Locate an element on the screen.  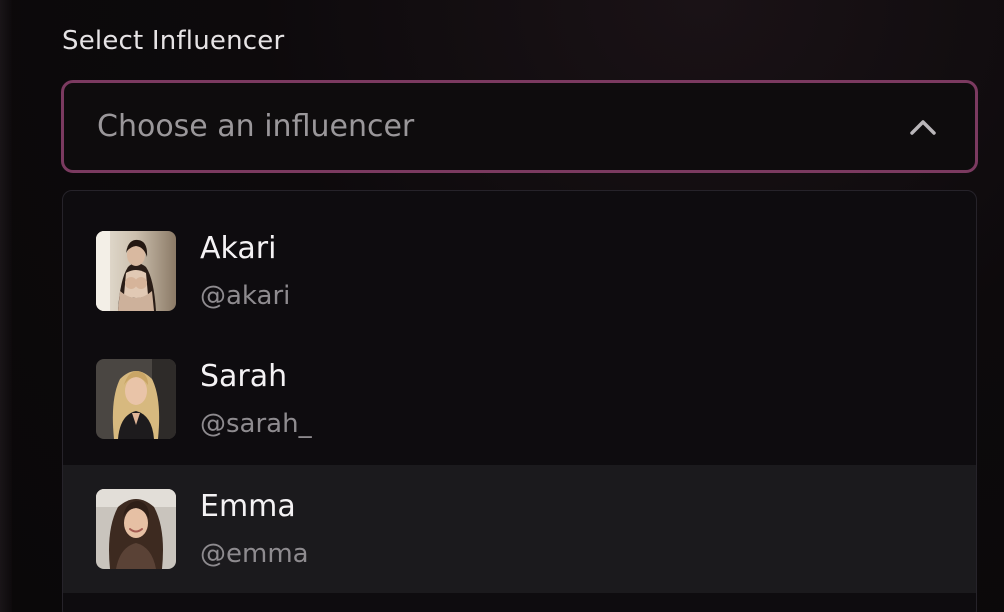
avatar-photo-emma is located at coordinates (136, 529).